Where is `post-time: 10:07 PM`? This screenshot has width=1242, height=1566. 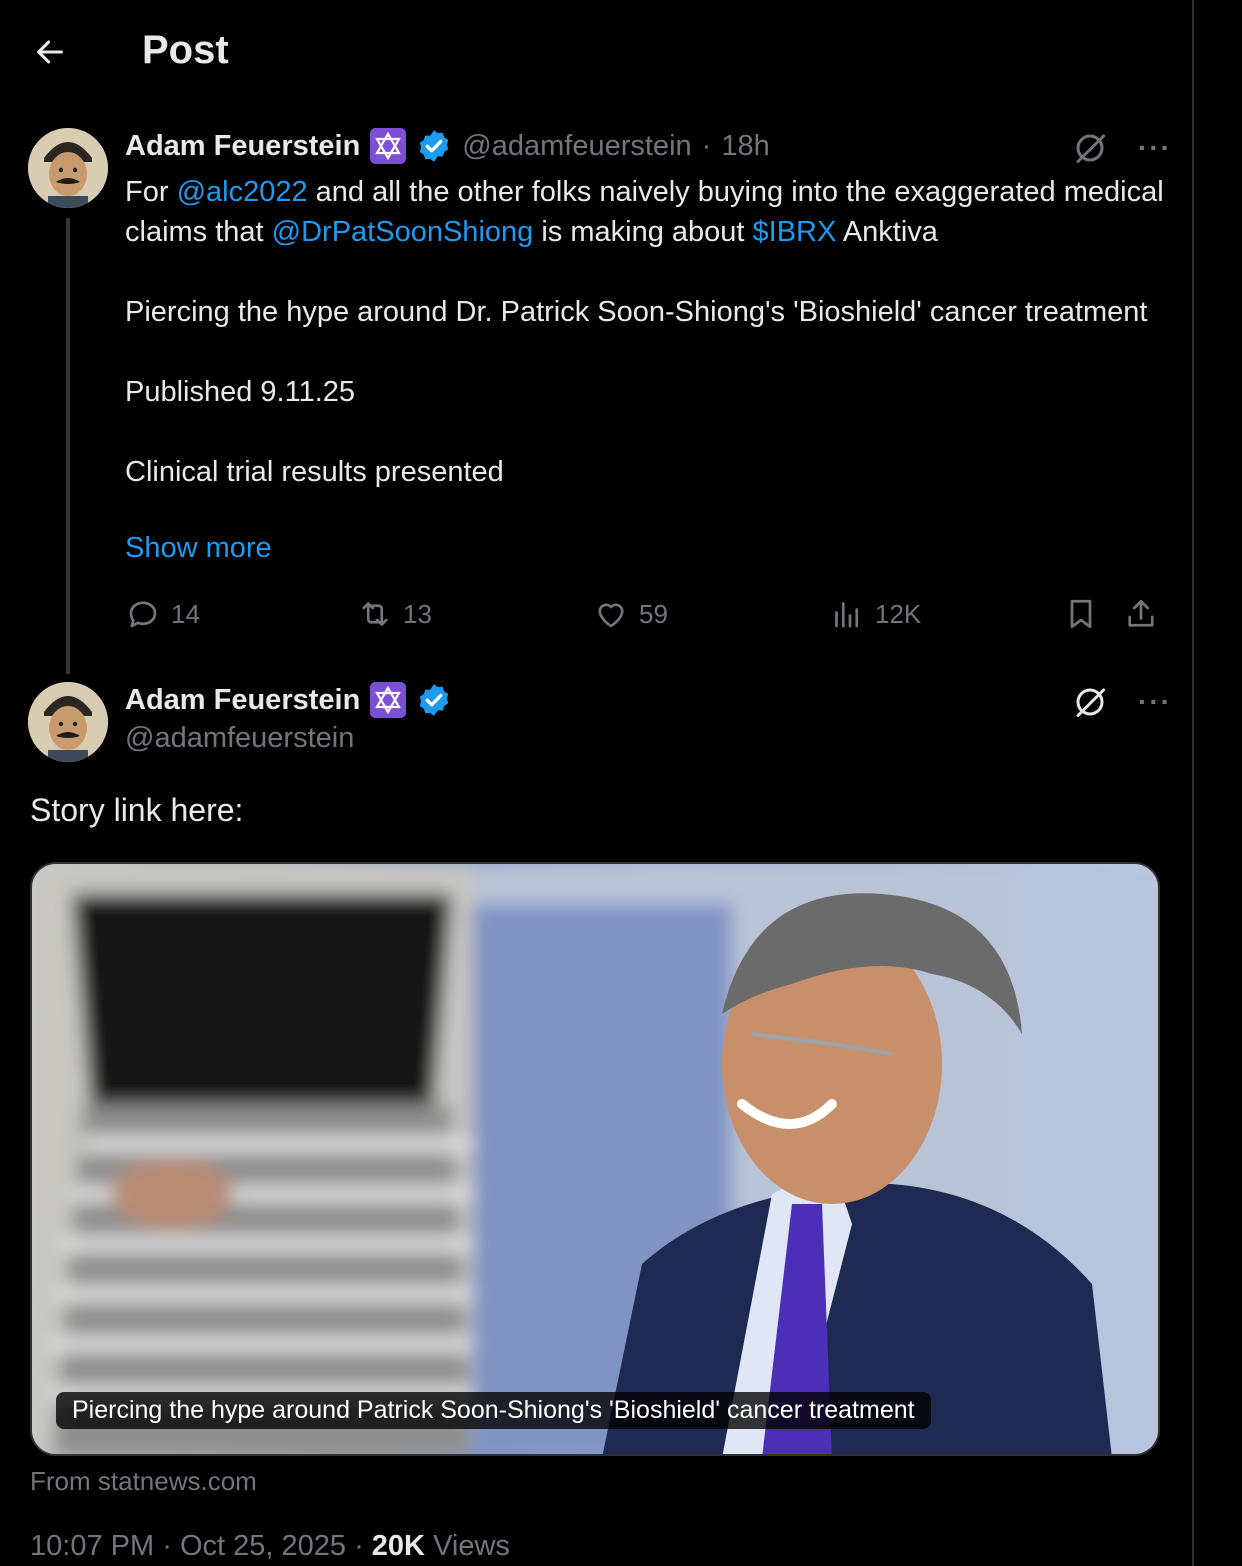 post-time: 10:07 PM is located at coordinates (92, 1546).